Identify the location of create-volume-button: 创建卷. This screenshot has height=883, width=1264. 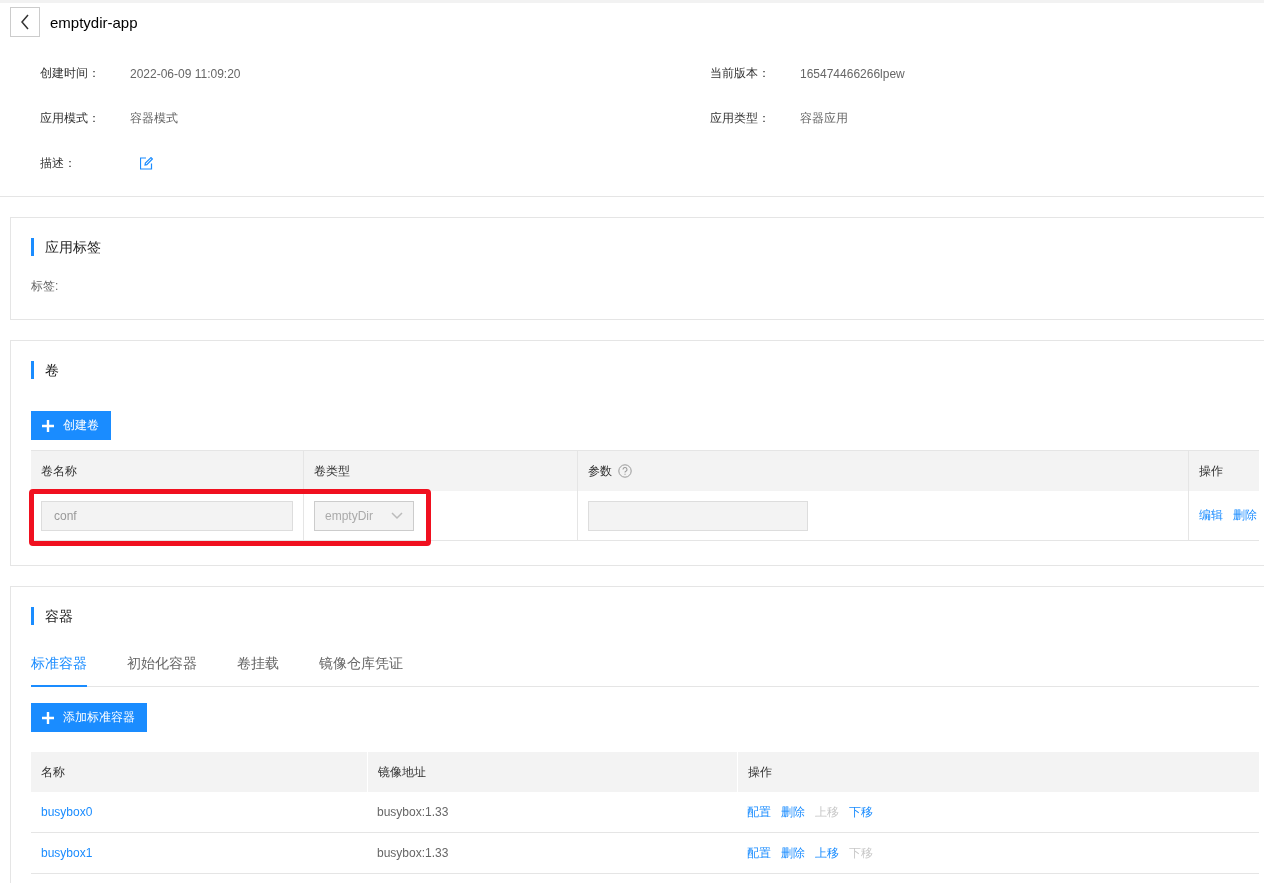
(71, 425).